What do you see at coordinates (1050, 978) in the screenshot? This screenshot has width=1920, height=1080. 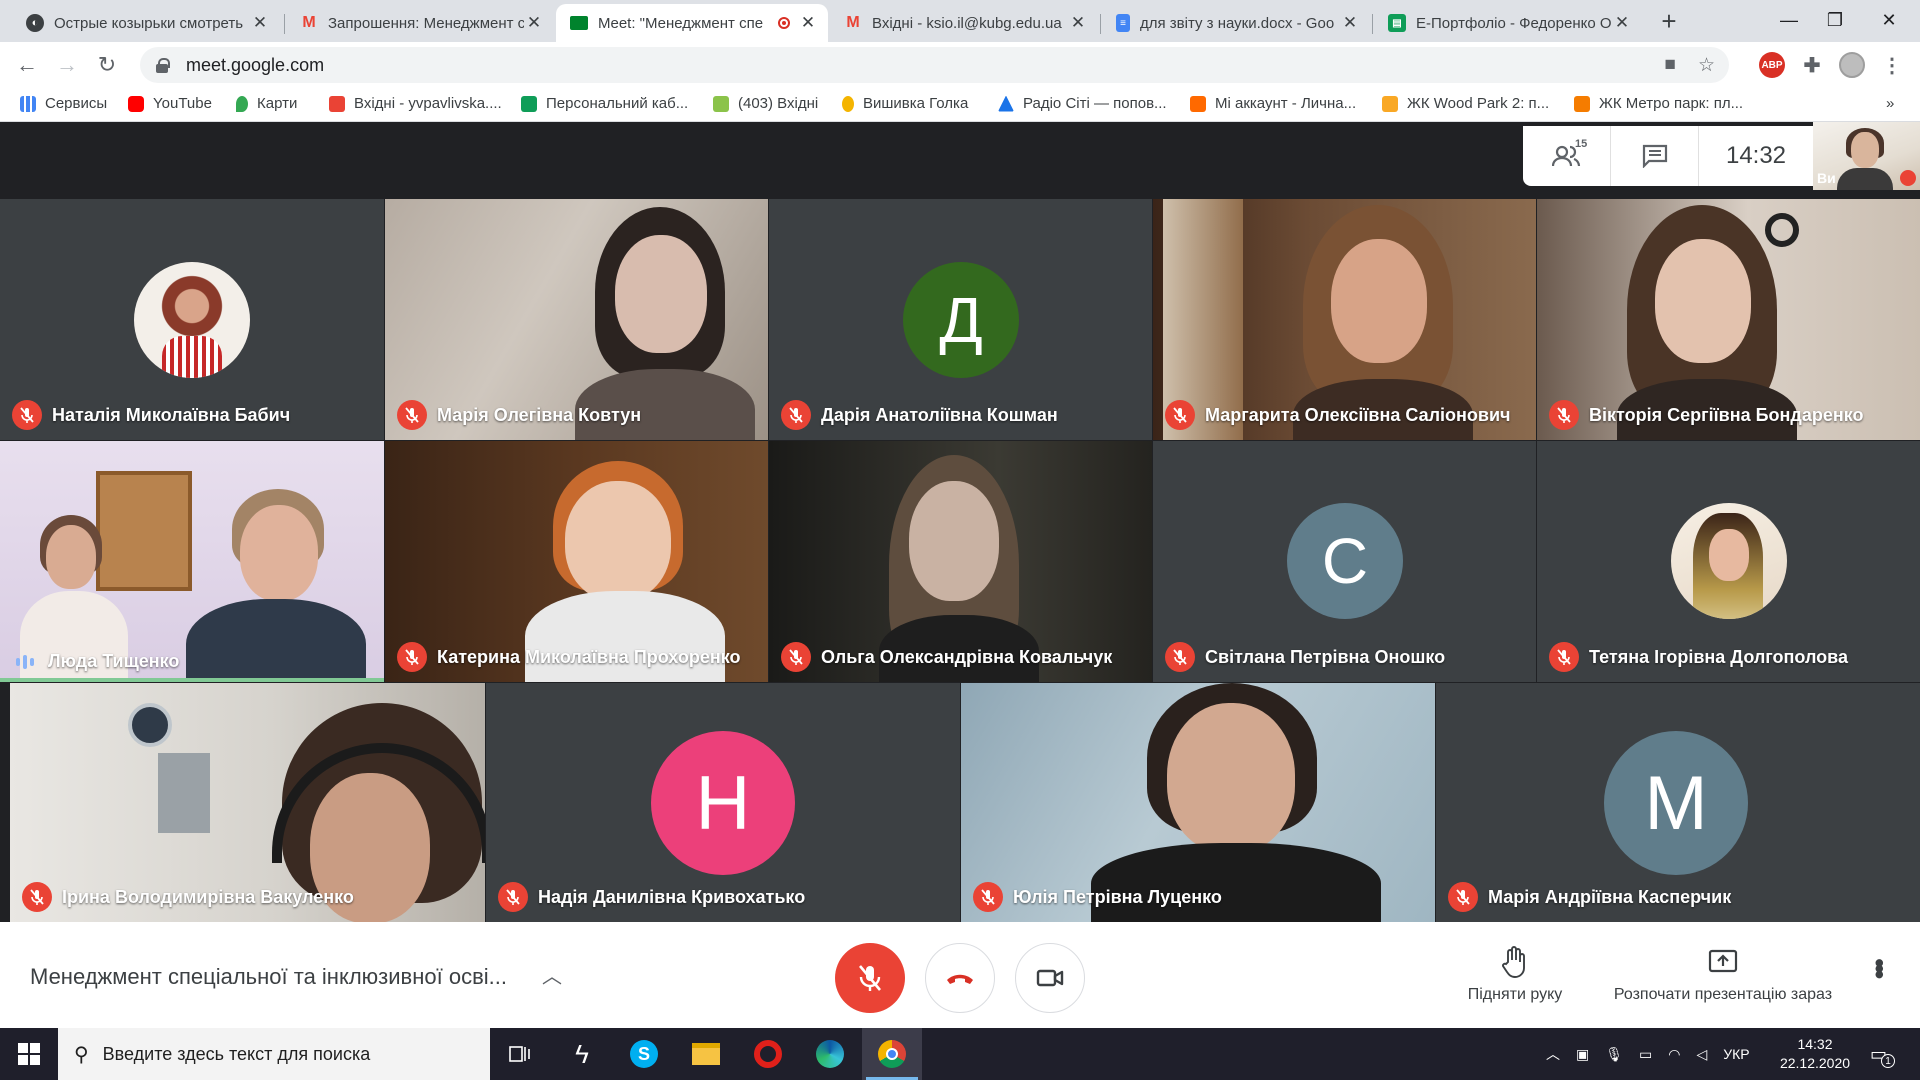 I see `camera-toggle-button` at bounding box center [1050, 978].